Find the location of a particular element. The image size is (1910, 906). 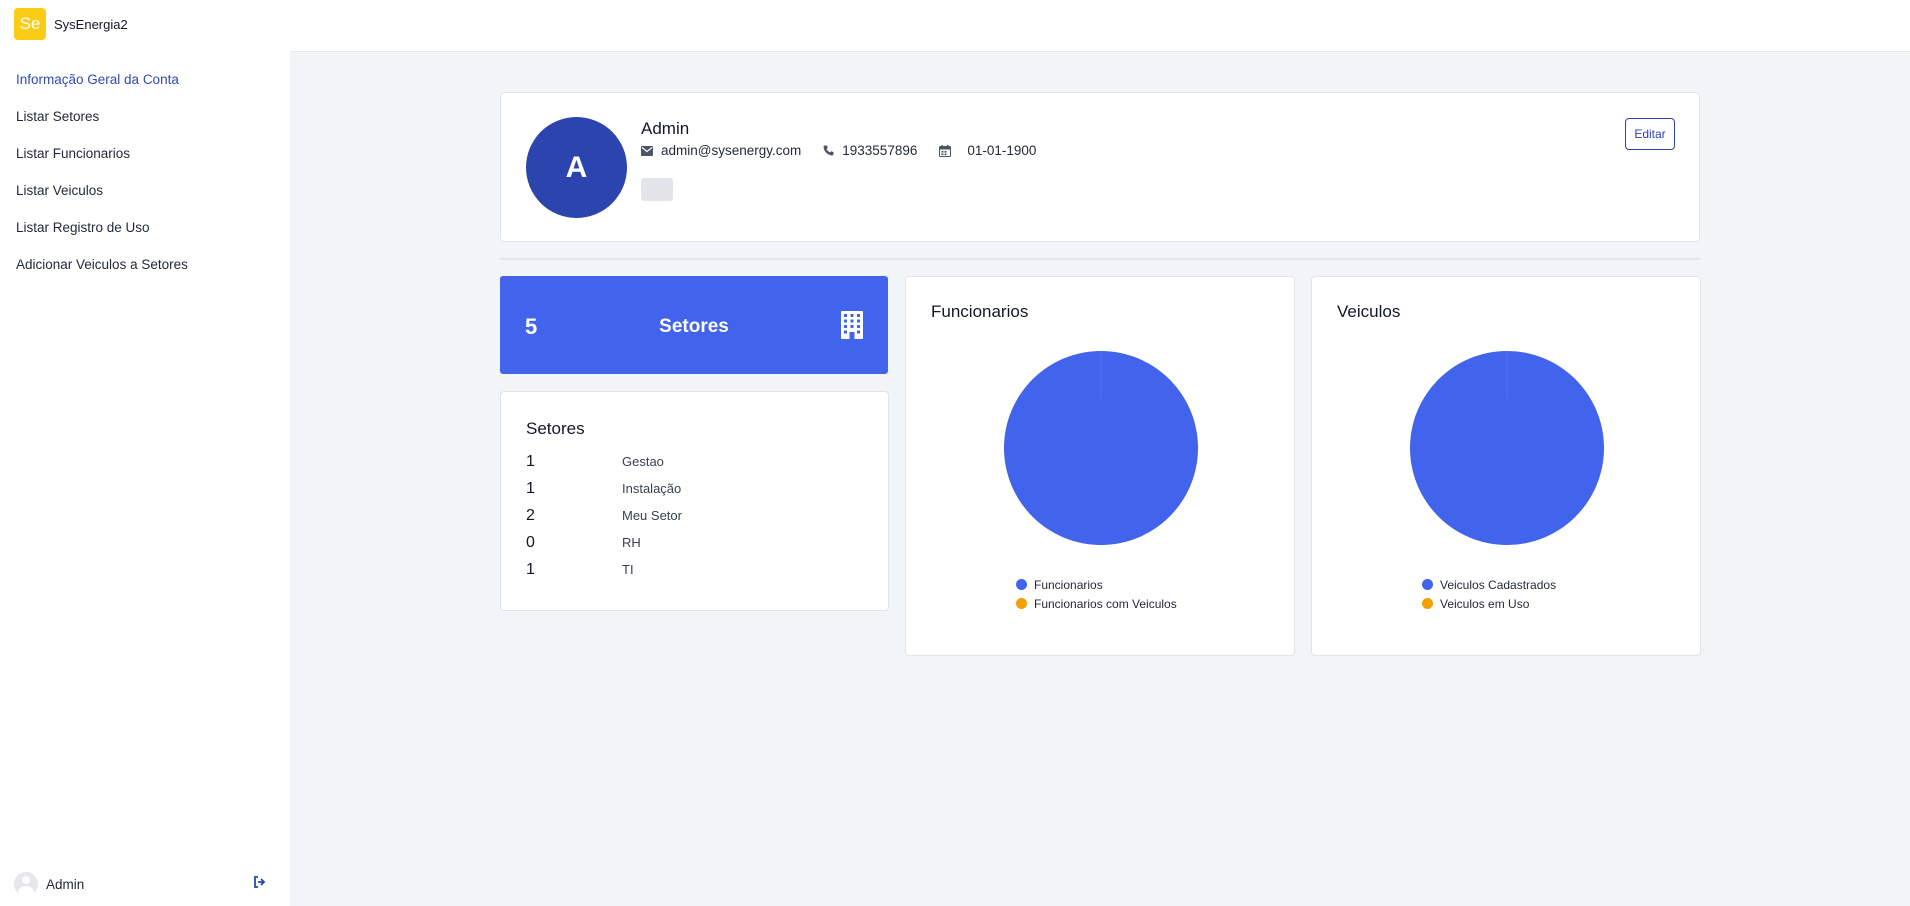

funcionarios-pie-chart is located at coordinates (1101, 448).